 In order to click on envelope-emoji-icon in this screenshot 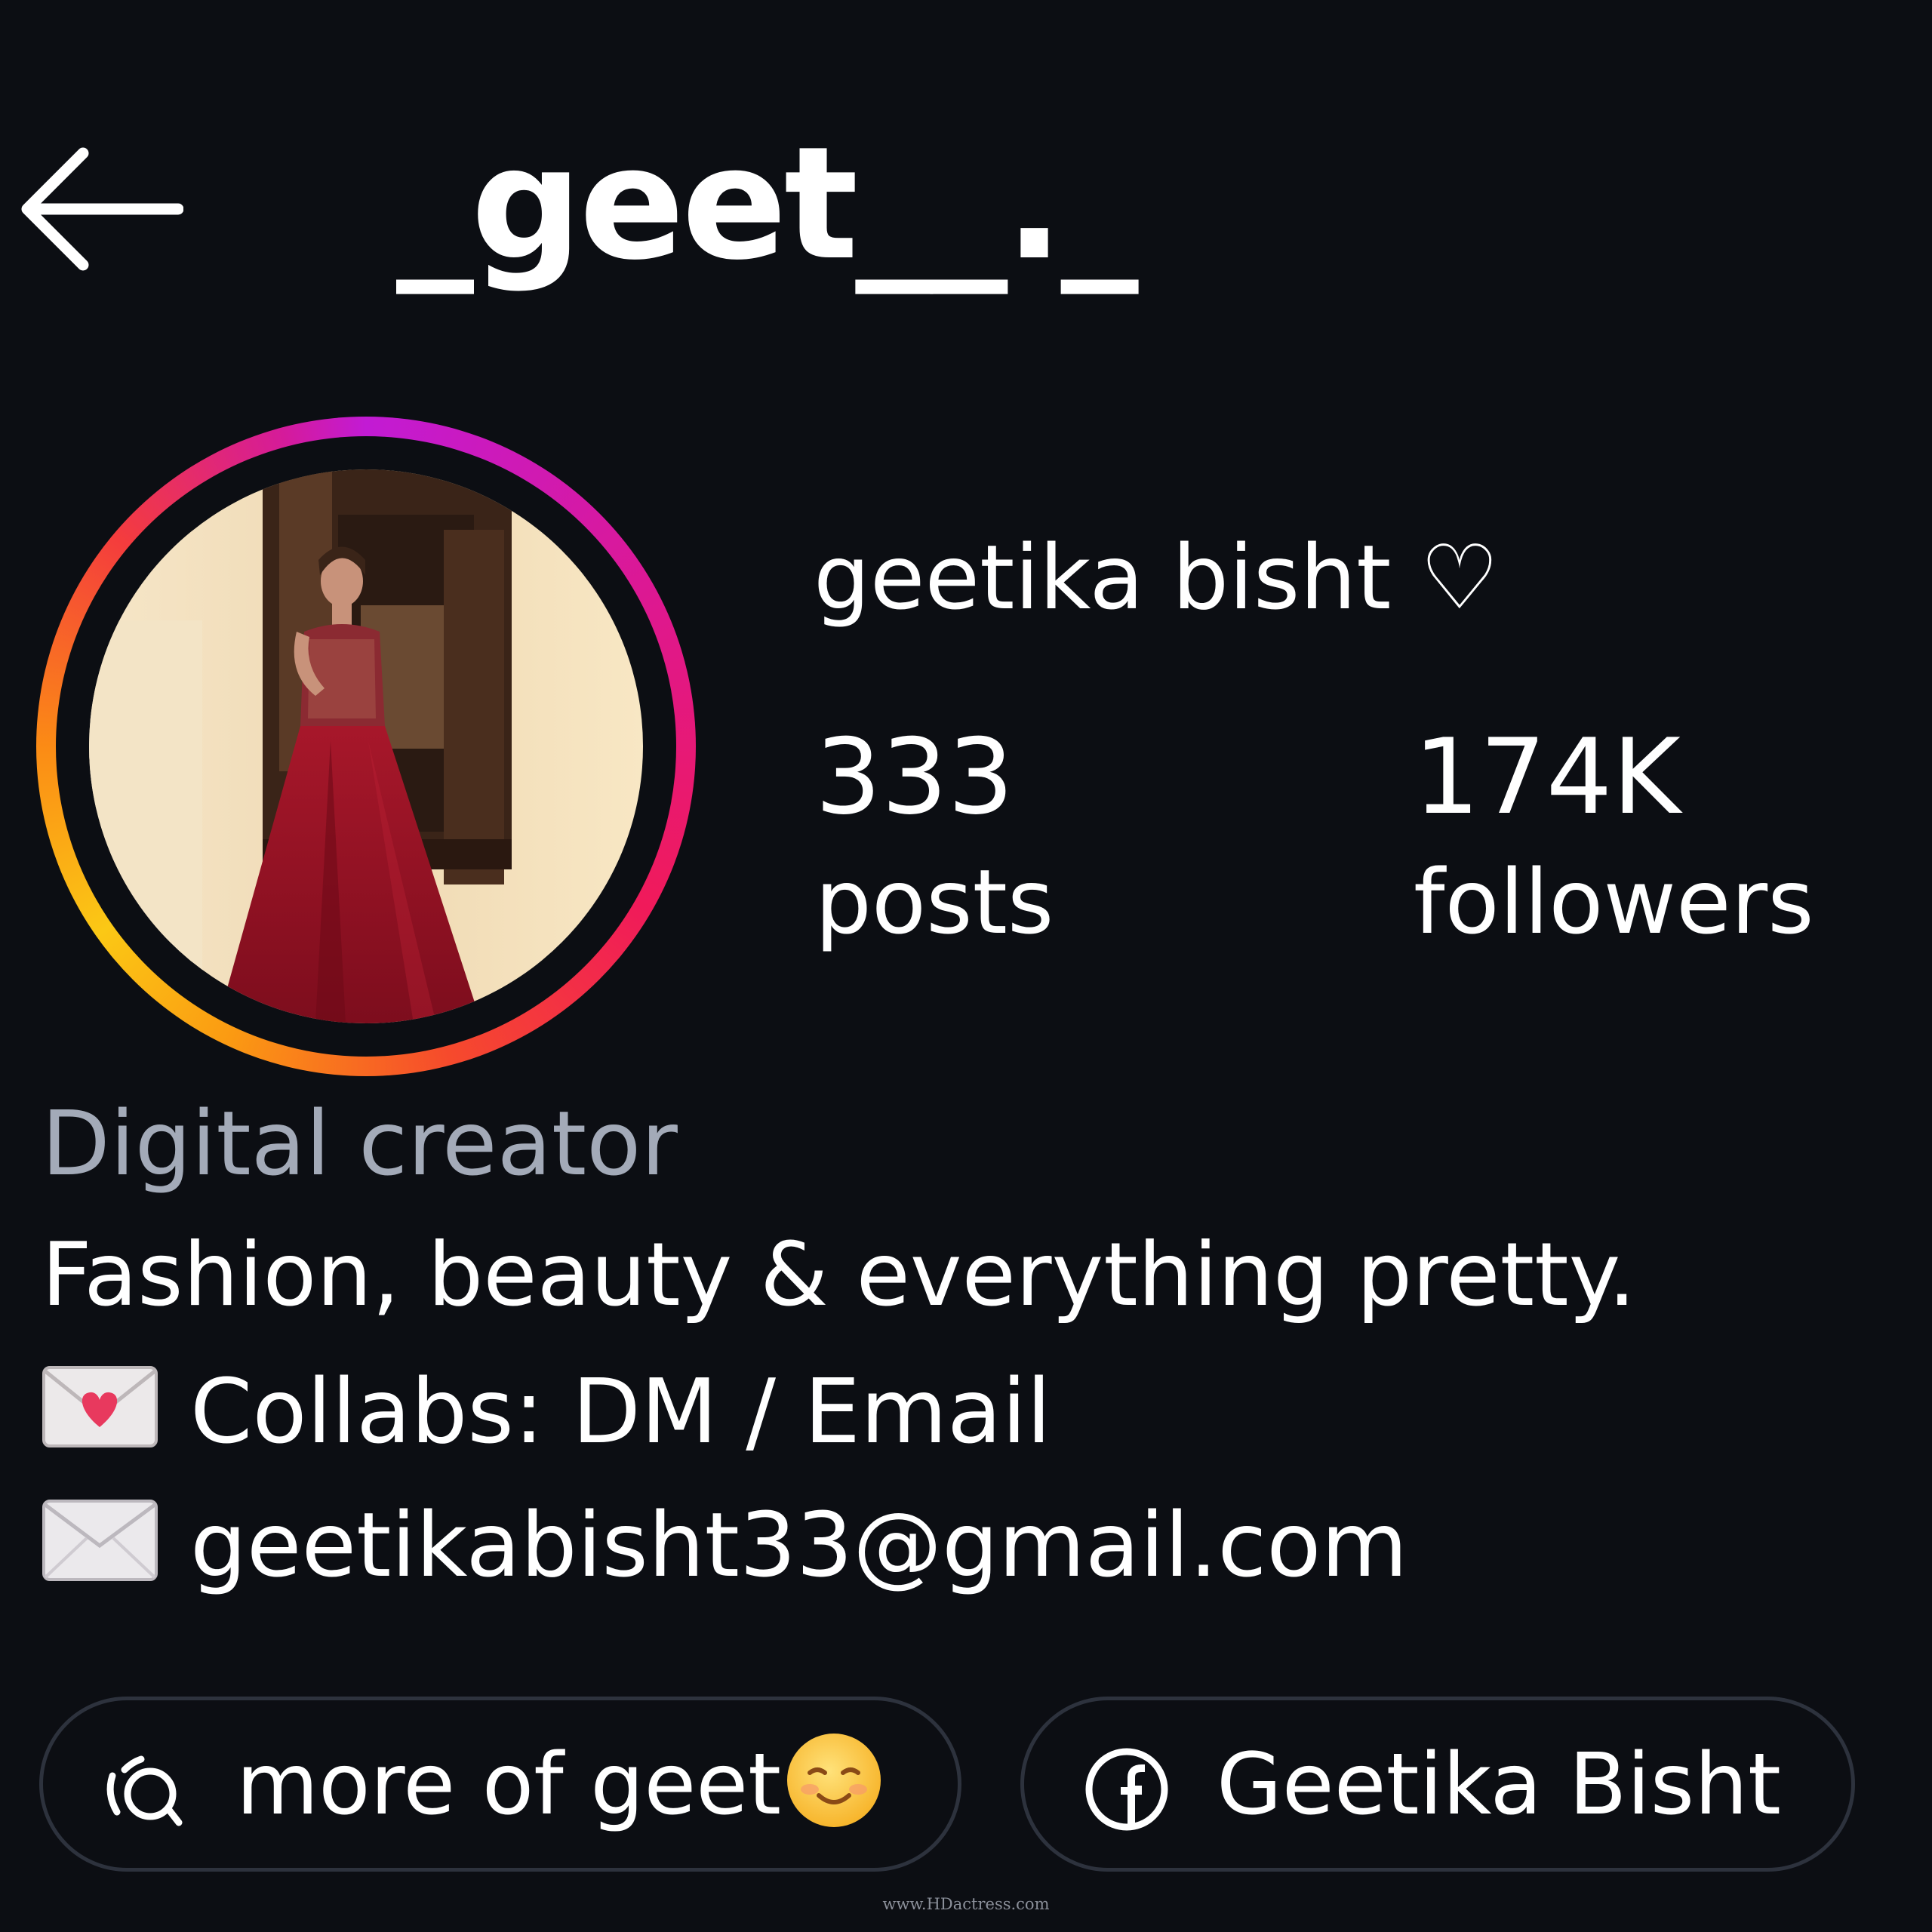, I will do `click(100, 1540)`.